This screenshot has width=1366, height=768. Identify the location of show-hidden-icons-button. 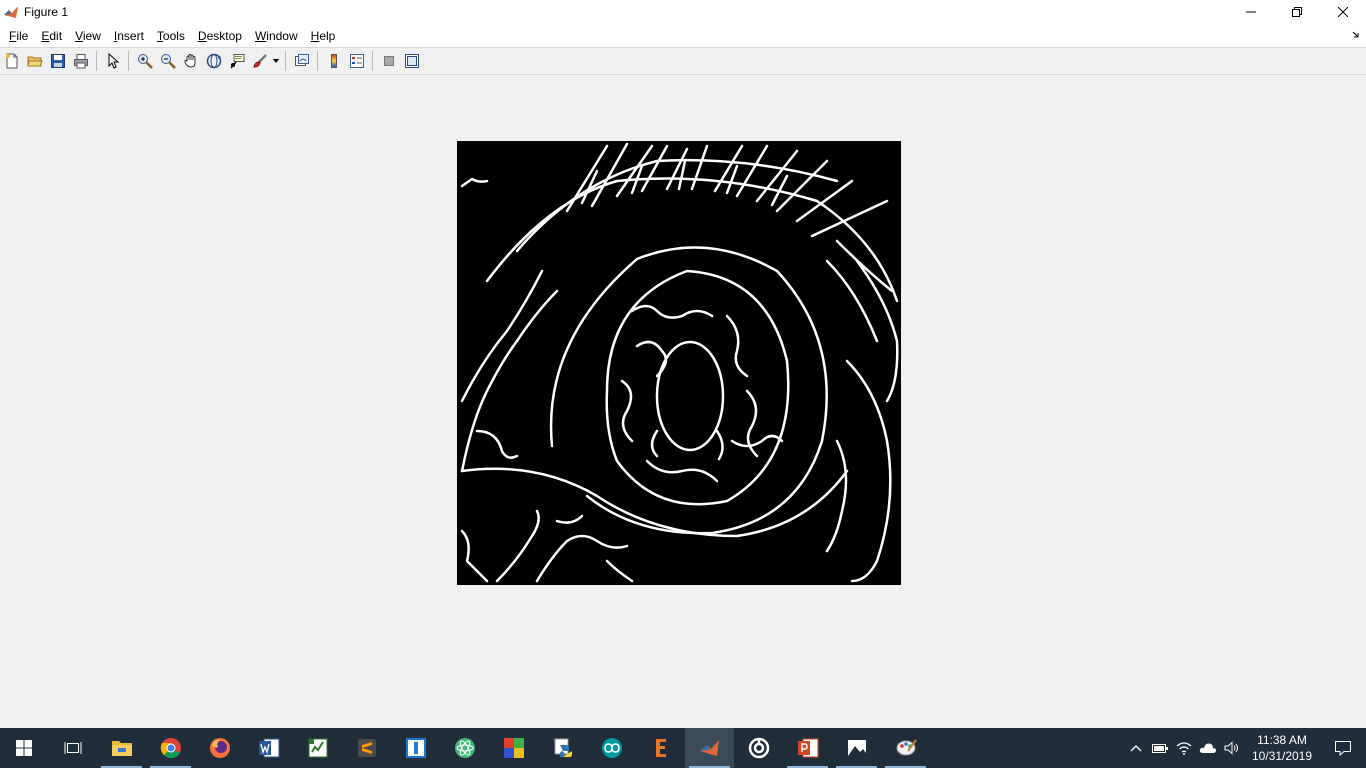
(1136, 748).